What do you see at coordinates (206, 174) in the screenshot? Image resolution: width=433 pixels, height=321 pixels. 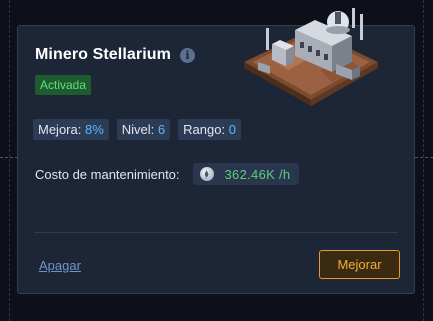 I see `silver-coin-icon` at bounding box center [206, 174].